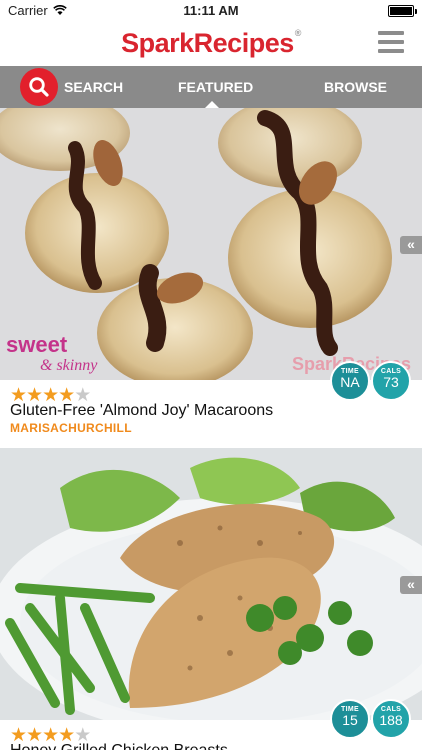 This screenshot has width=422, height=750. What do you see at coordinates (39, 87) in the screenshot?
I see `search-icon` at bounding box center [39, 87].